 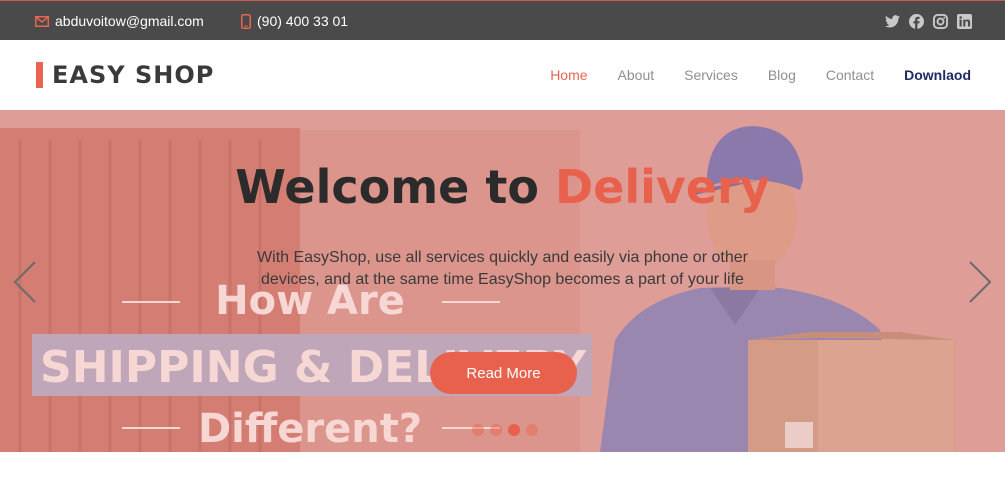 I want to click on logo: EASY SHOP, so click(x=125, y=75).